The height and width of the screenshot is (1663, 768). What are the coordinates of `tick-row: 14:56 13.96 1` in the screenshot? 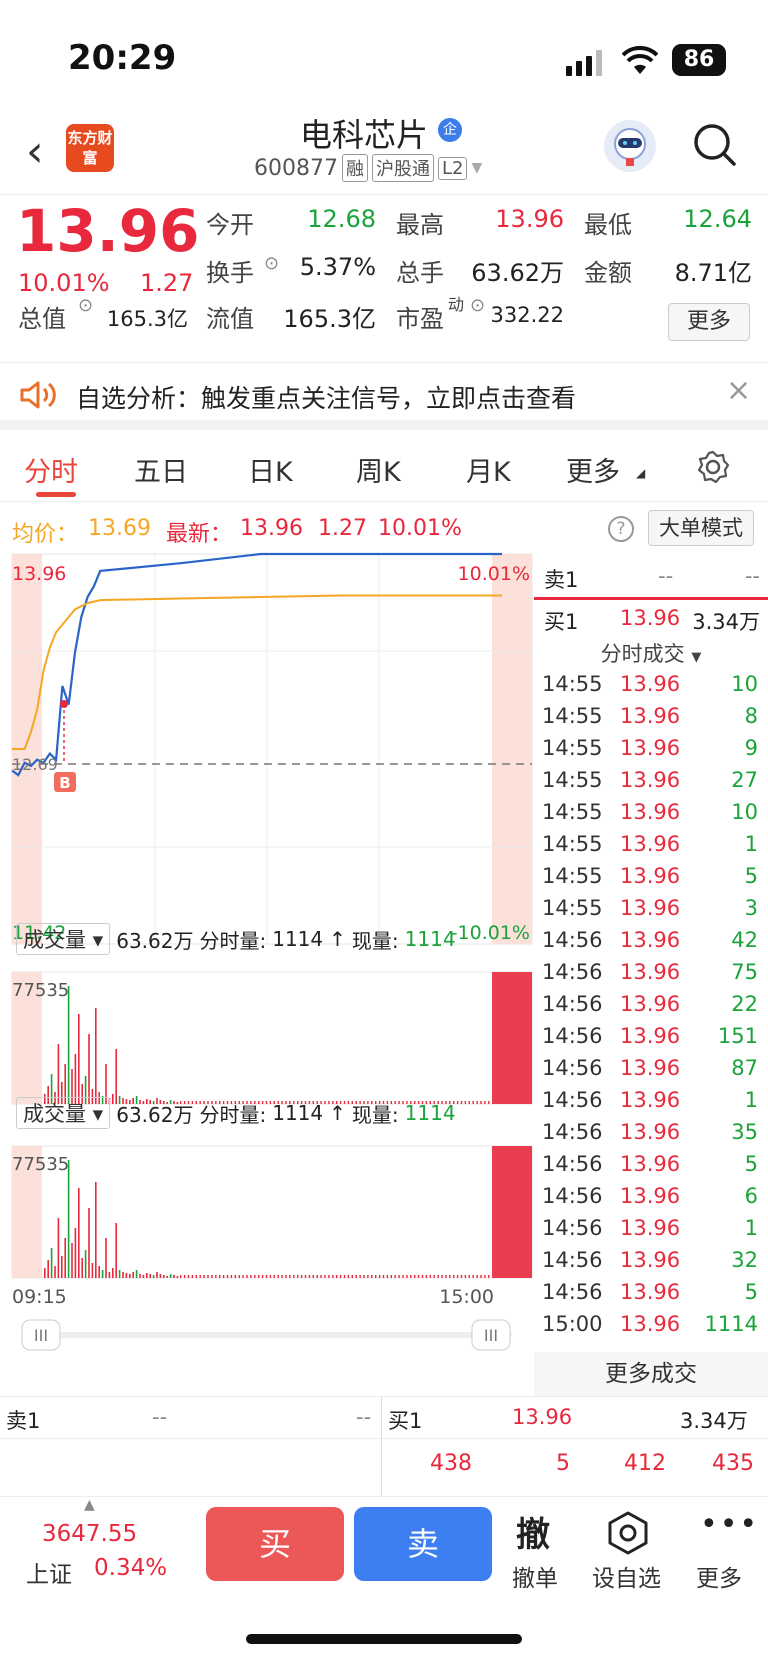 It's located at (651, 1104).